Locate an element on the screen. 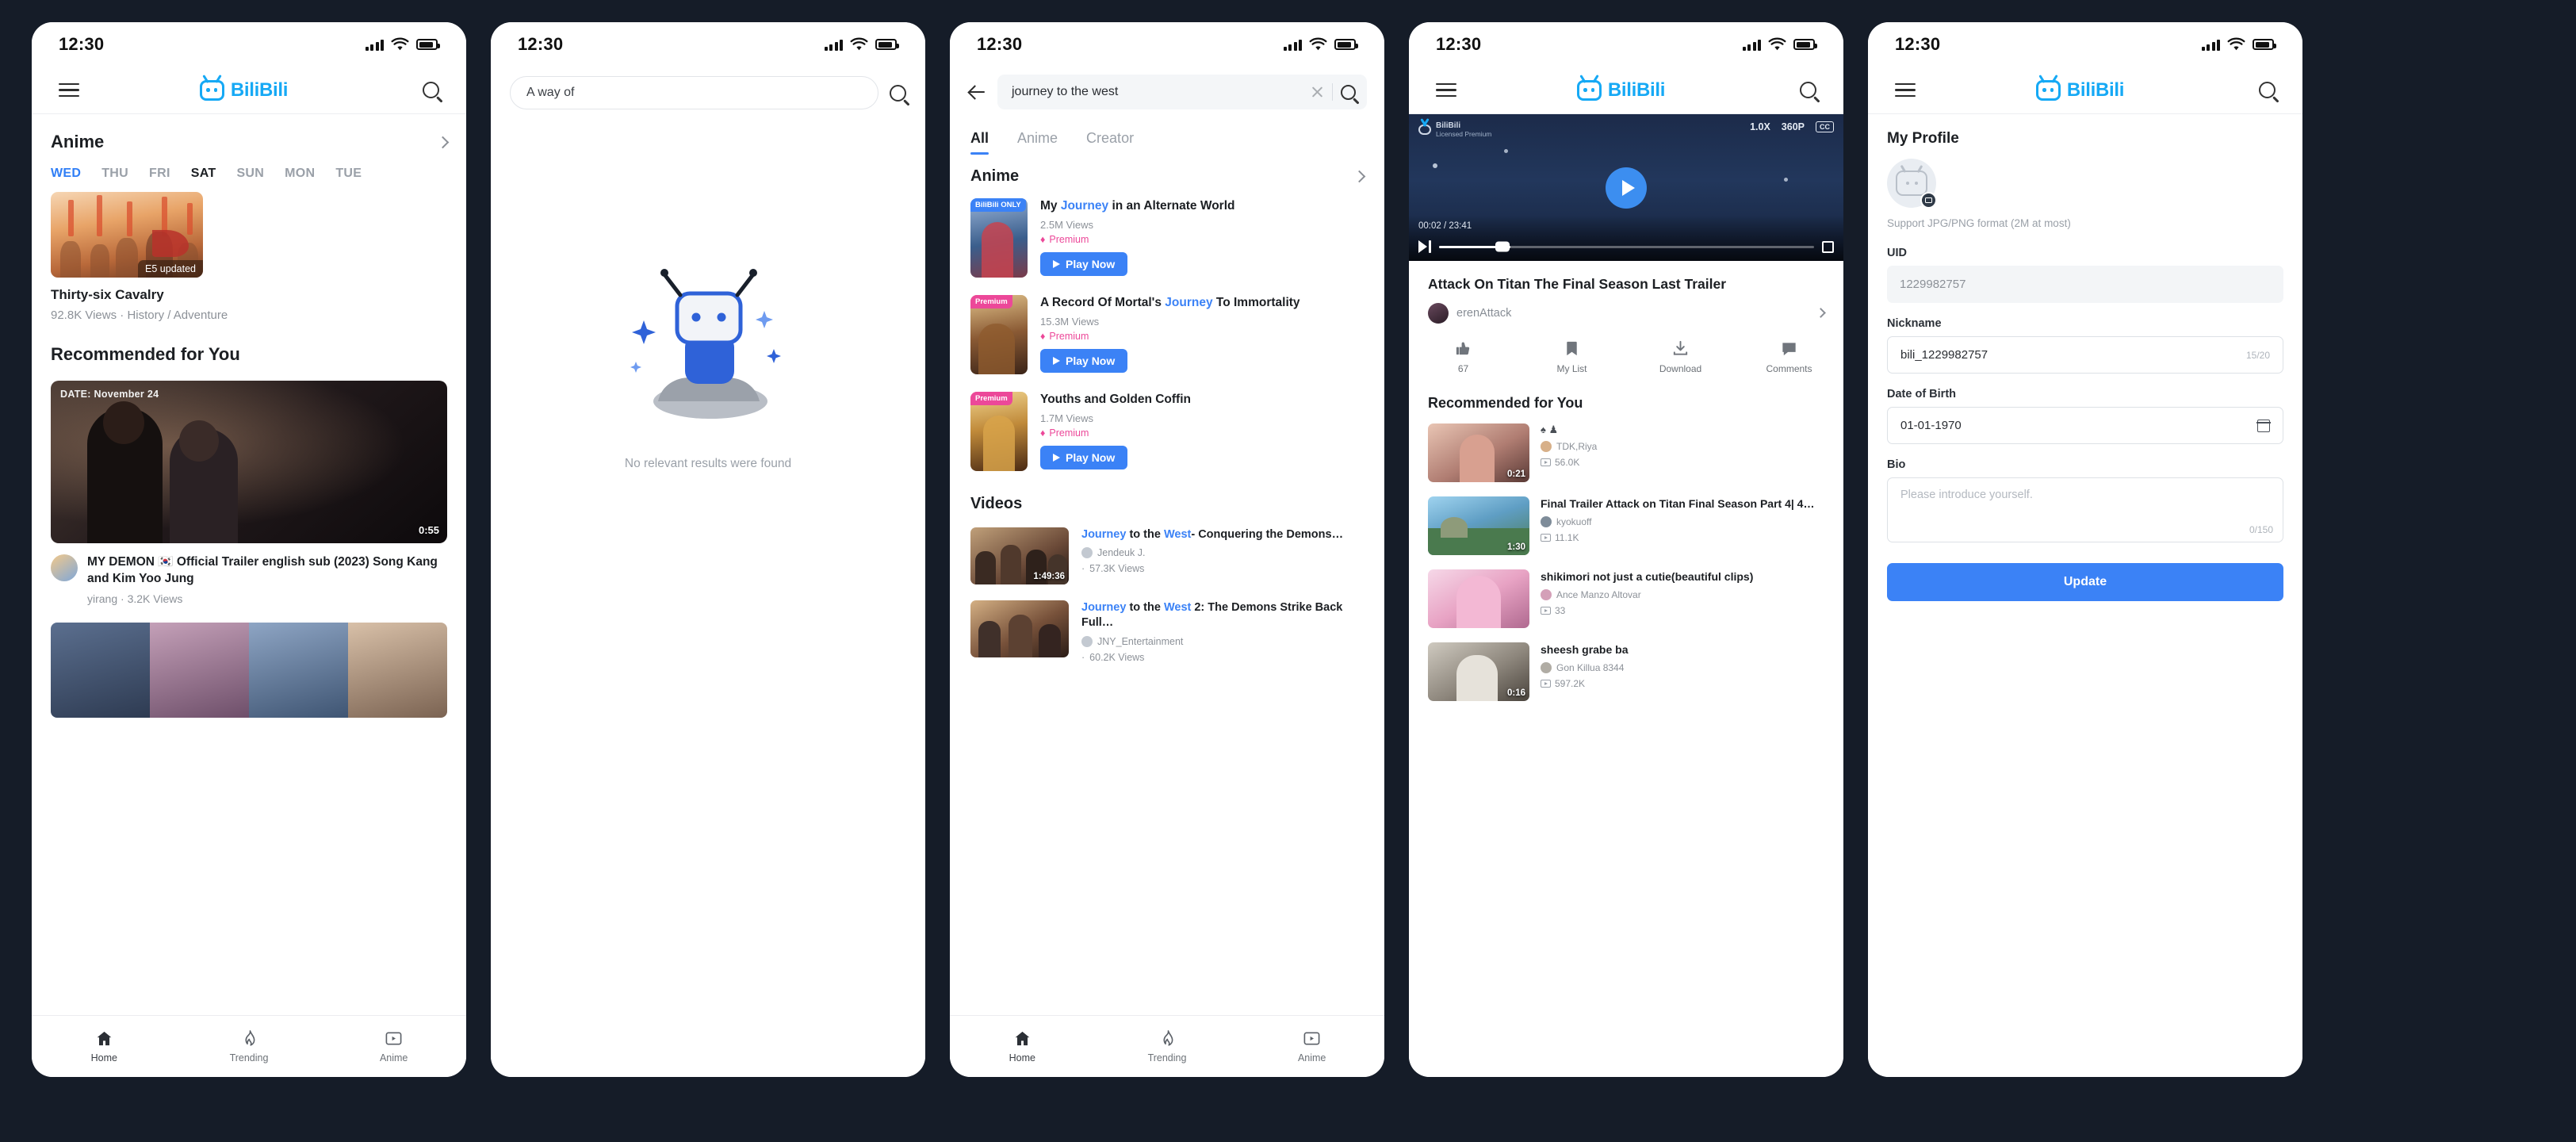  download-action: Download is located at coordinates (1680, 356).